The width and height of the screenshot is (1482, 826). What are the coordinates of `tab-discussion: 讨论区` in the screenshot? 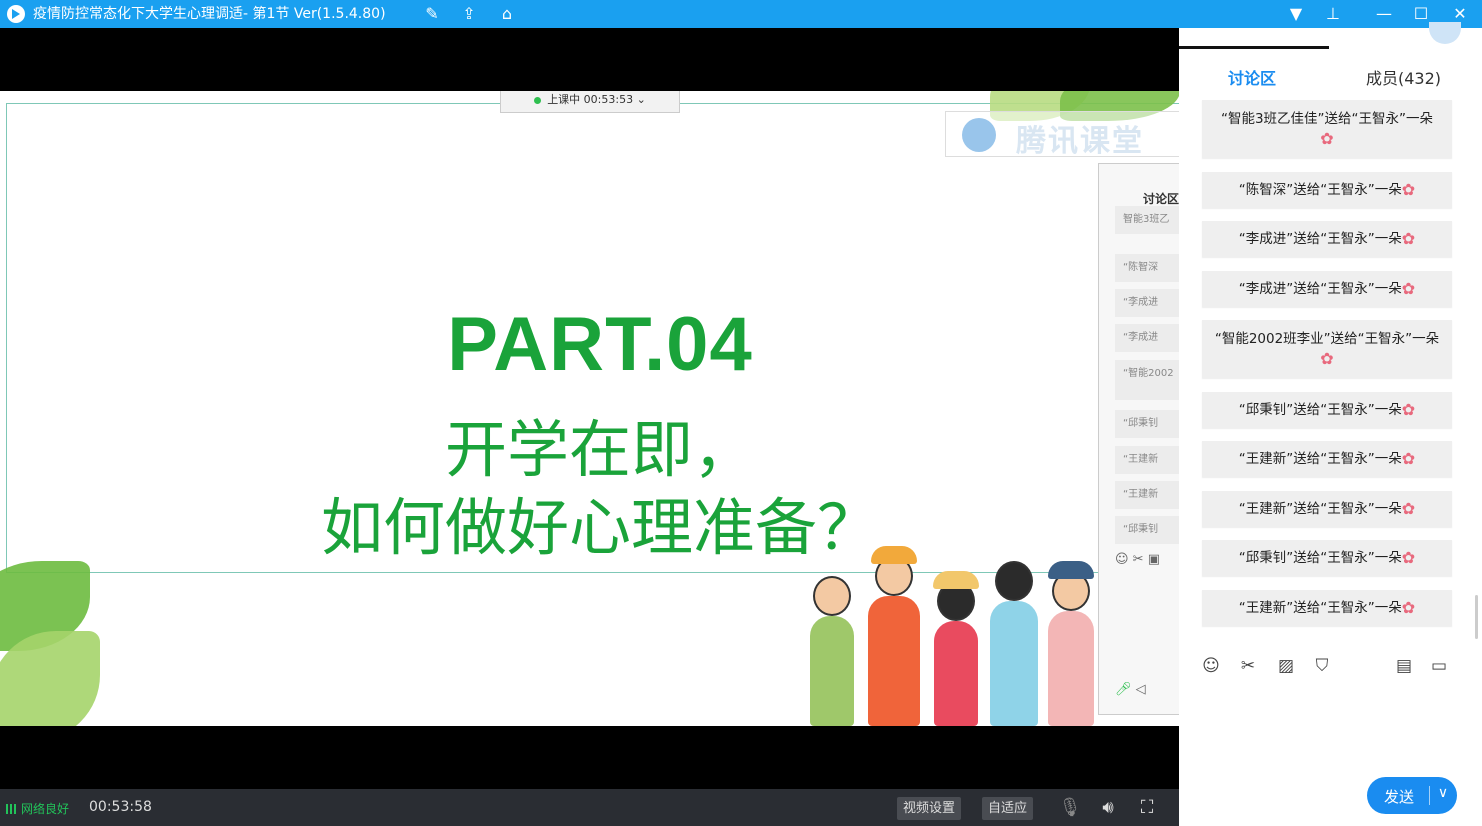 It's located at (1252, 77).